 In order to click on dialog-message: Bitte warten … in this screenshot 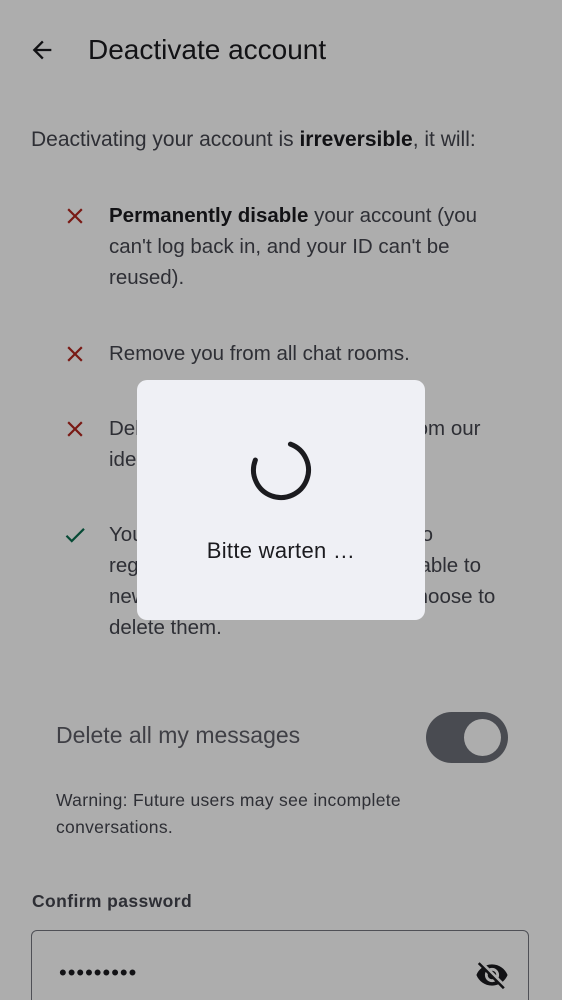, I will do `click(281, 550)`.